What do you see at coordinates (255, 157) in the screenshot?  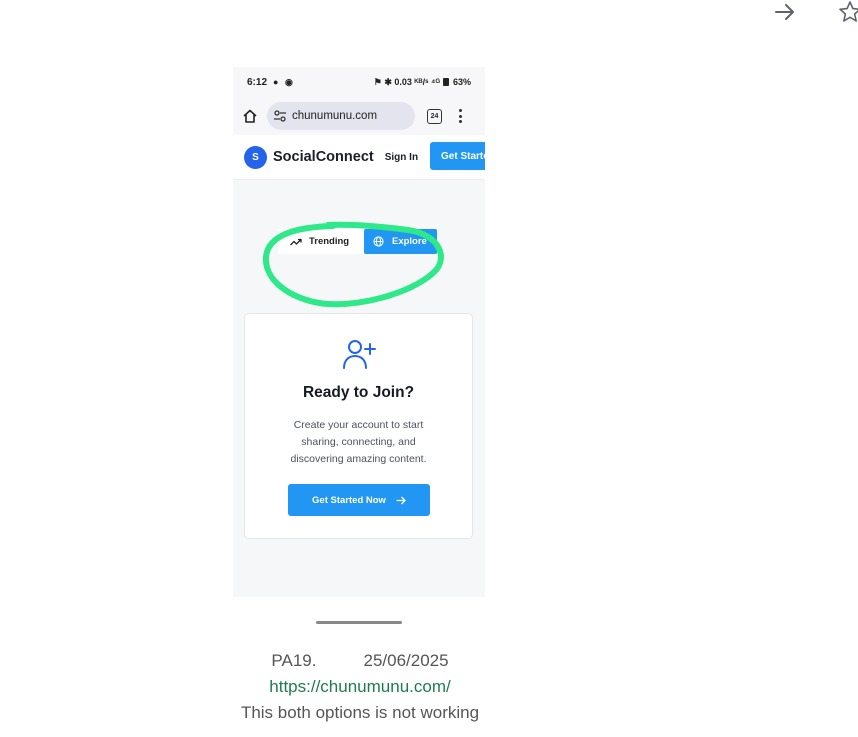 I see `logo-badge: S` at bounding box center [255, 157].